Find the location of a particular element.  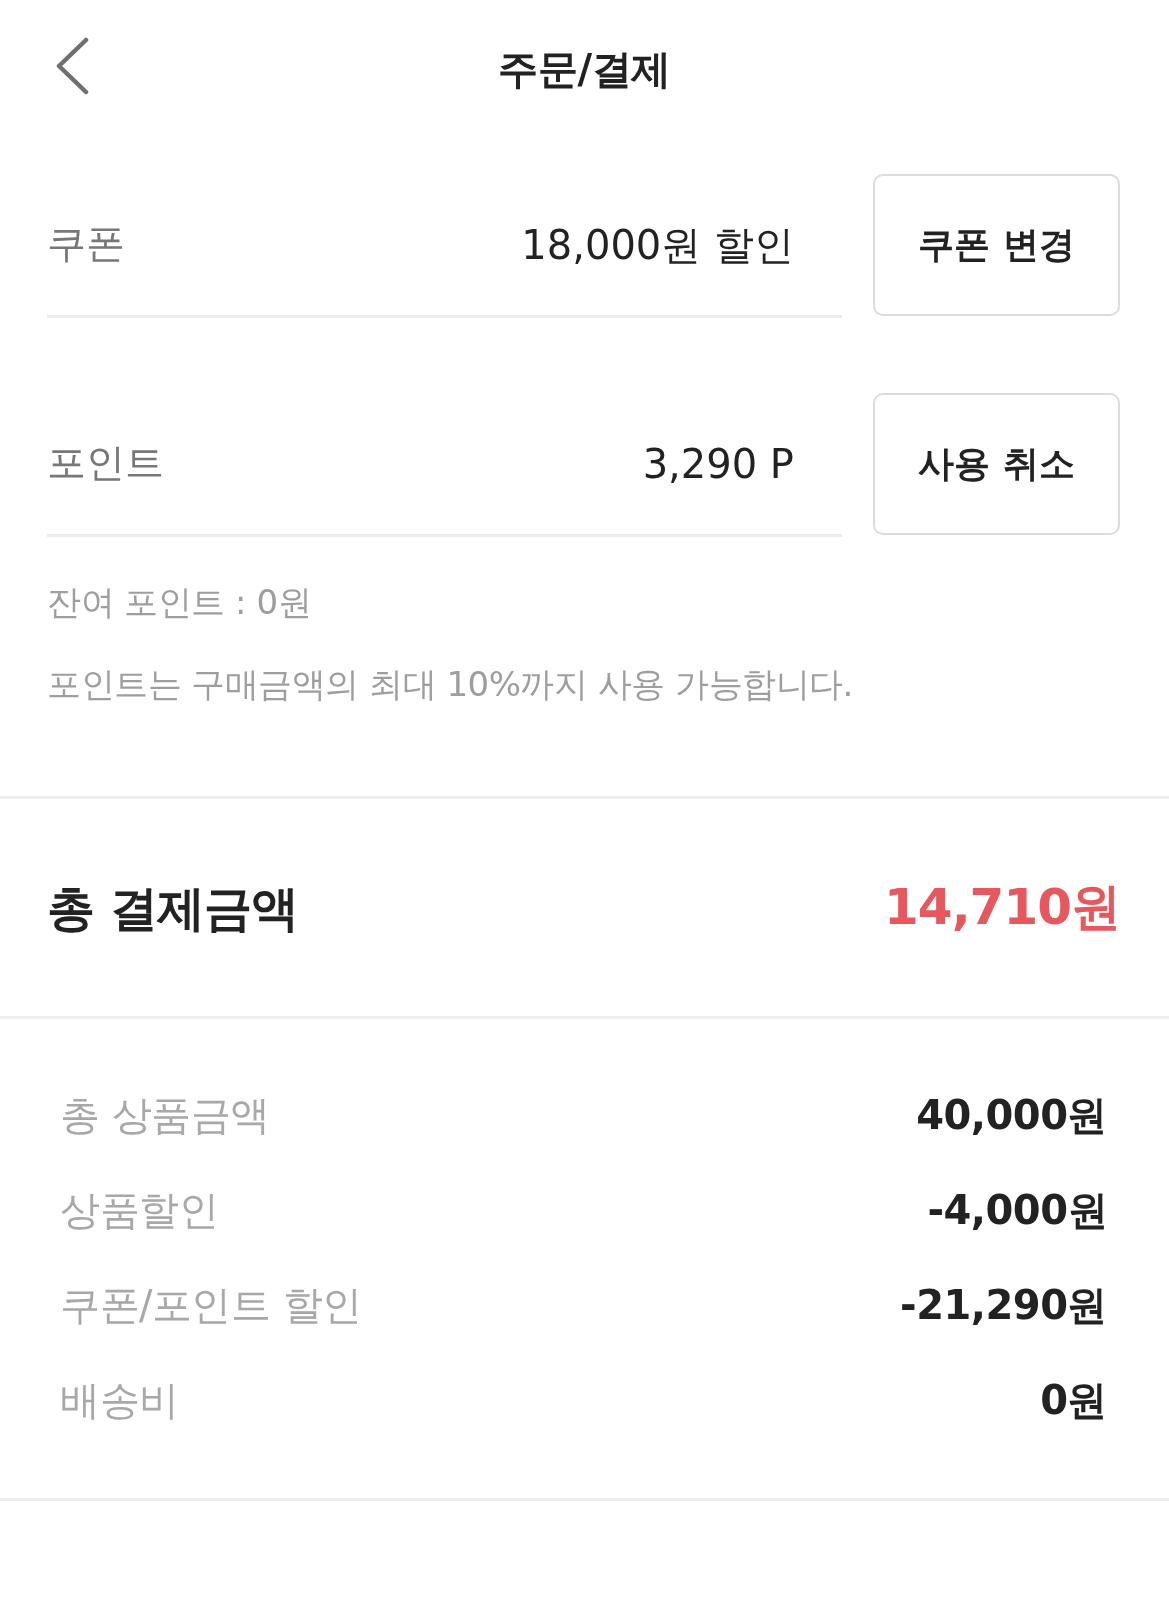

page-title: 주문/결제 is located at coordinates (584, 69).